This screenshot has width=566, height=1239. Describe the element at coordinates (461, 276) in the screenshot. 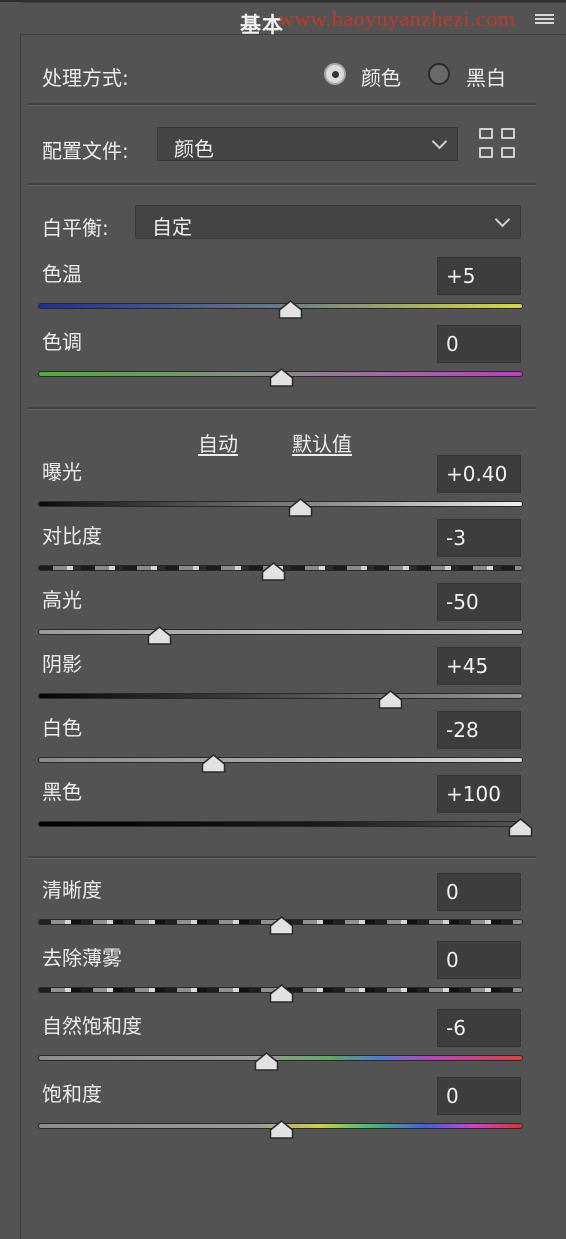

I see `slider-value: +5` at that location.